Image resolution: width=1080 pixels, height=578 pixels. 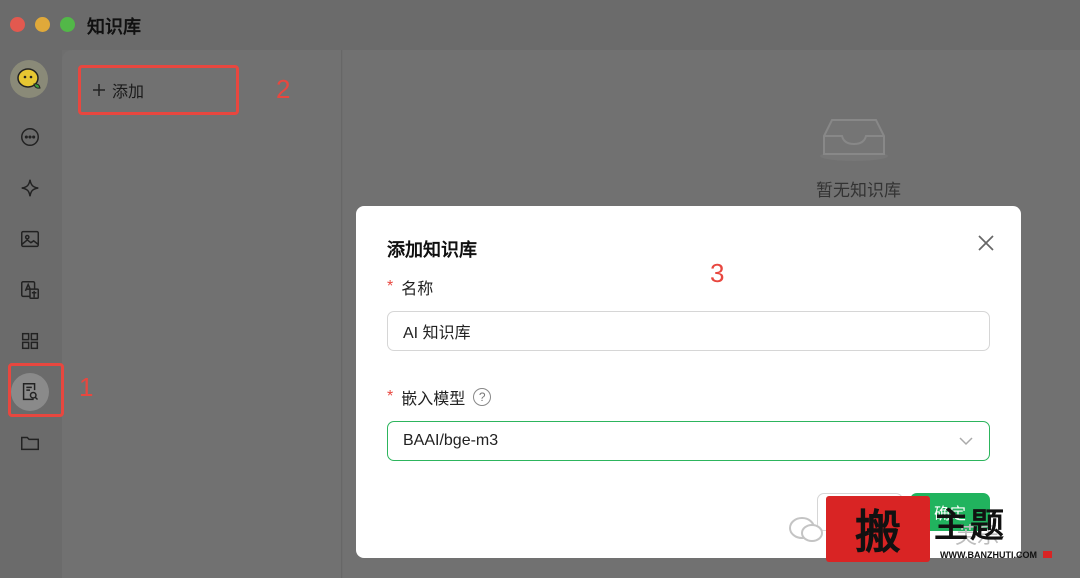 What do you see at coordinates (858, 190) in the screenshot?
I see `empty-state-text: 暂无知识库` at bounding box center [858, 190].